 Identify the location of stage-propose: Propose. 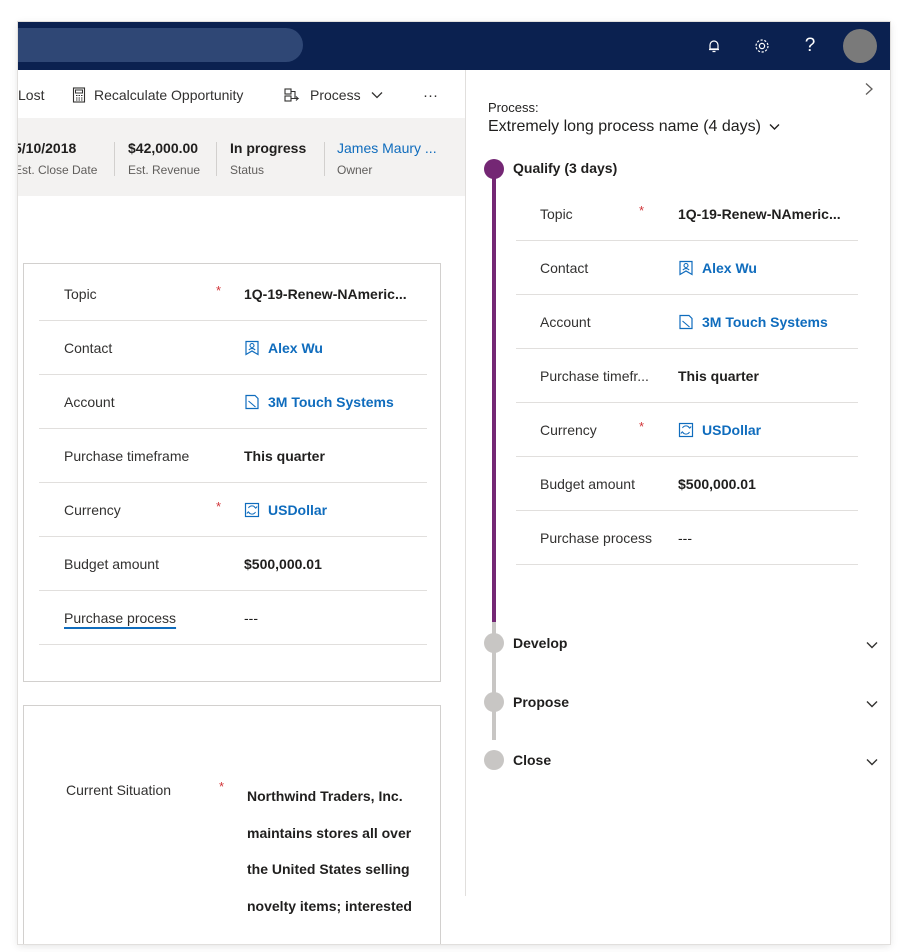
(541, 702).